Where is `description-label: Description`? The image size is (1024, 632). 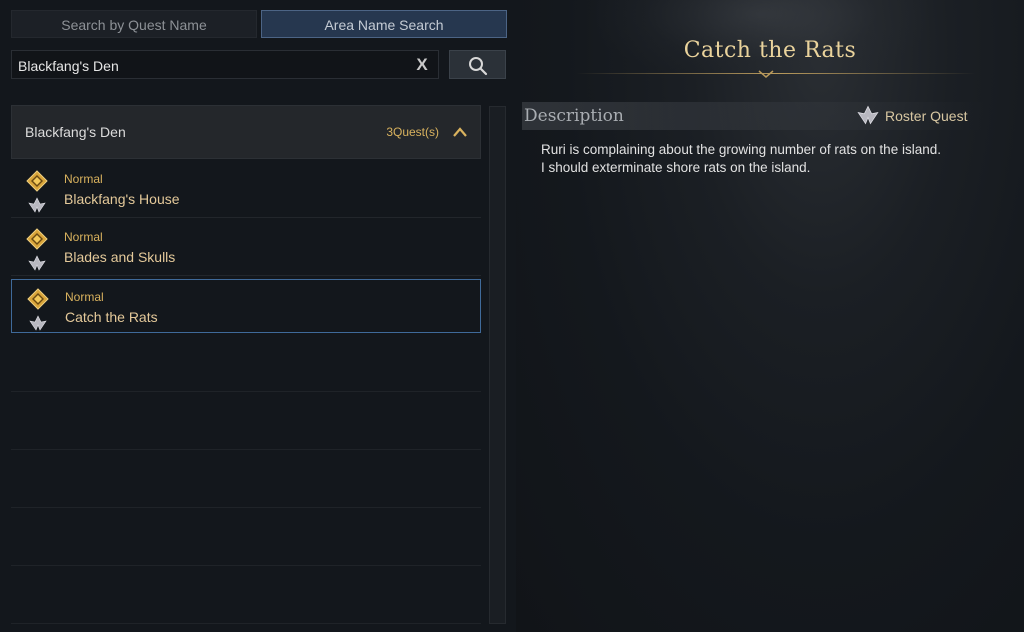
description-label: Description is located at coordinates (574, 116).